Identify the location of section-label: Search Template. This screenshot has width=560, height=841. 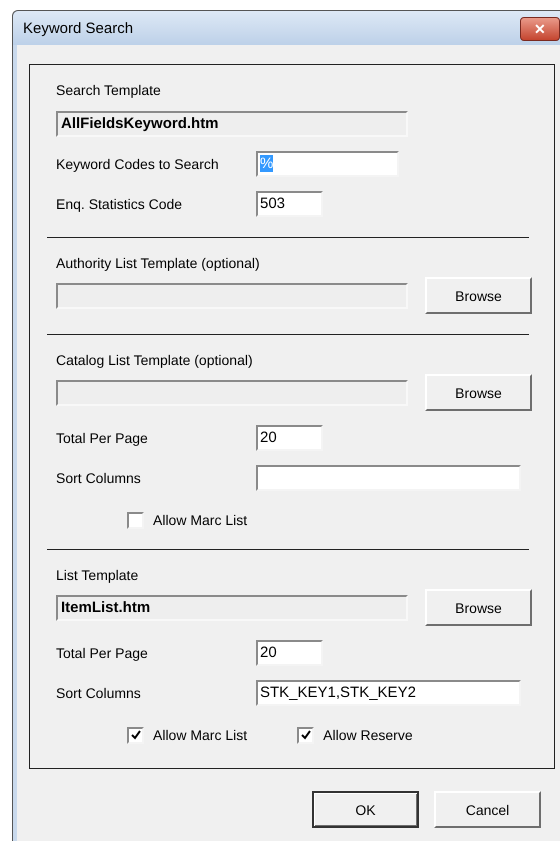
(109, 90).